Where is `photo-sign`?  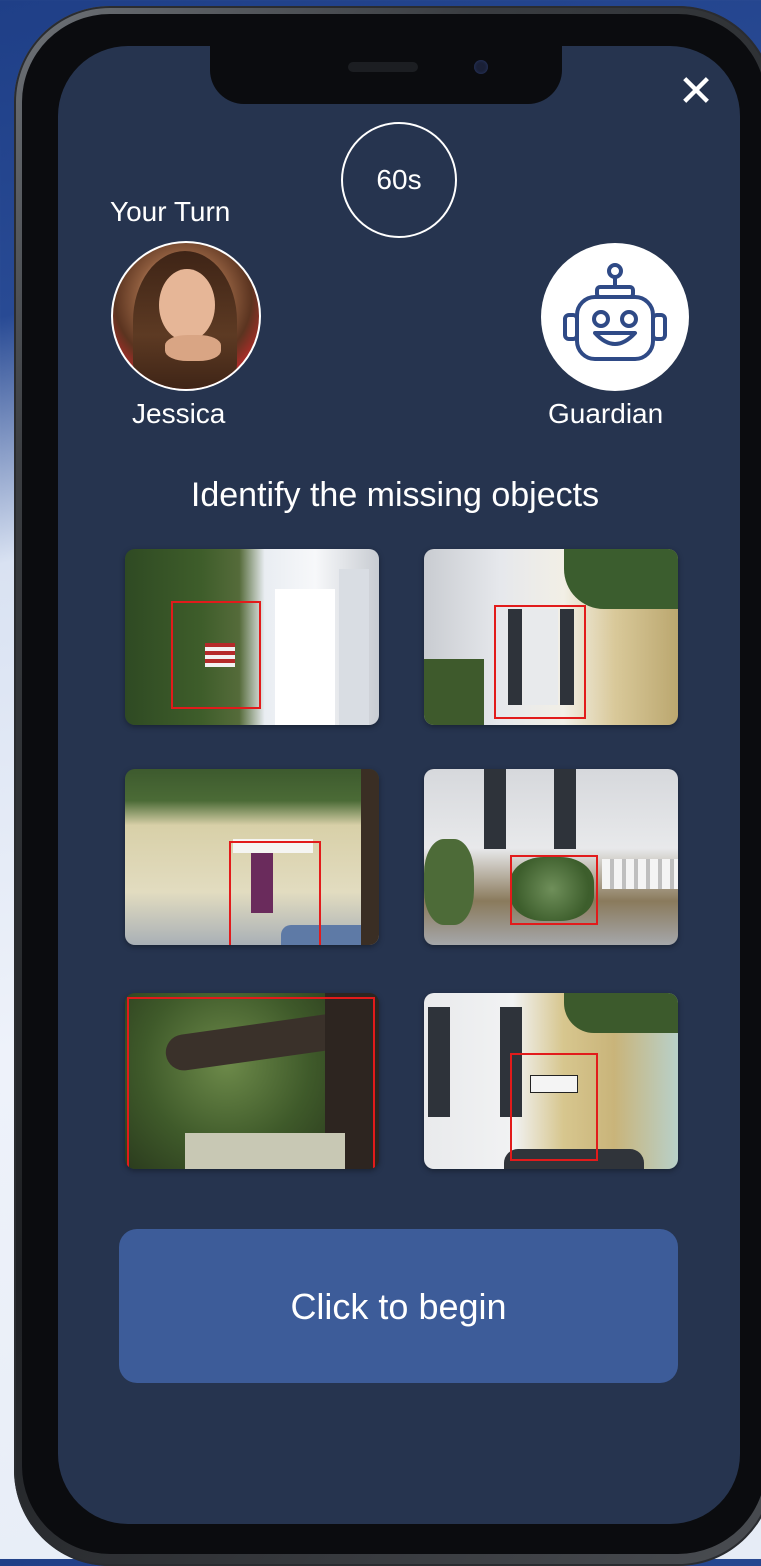 photo-sign is located at coordinates (551, 1081).